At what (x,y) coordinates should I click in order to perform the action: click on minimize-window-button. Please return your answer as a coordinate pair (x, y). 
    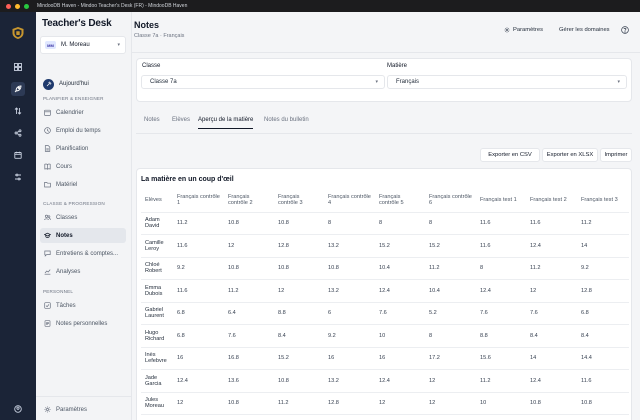
    Looking at the image, I should click on (17, 6).